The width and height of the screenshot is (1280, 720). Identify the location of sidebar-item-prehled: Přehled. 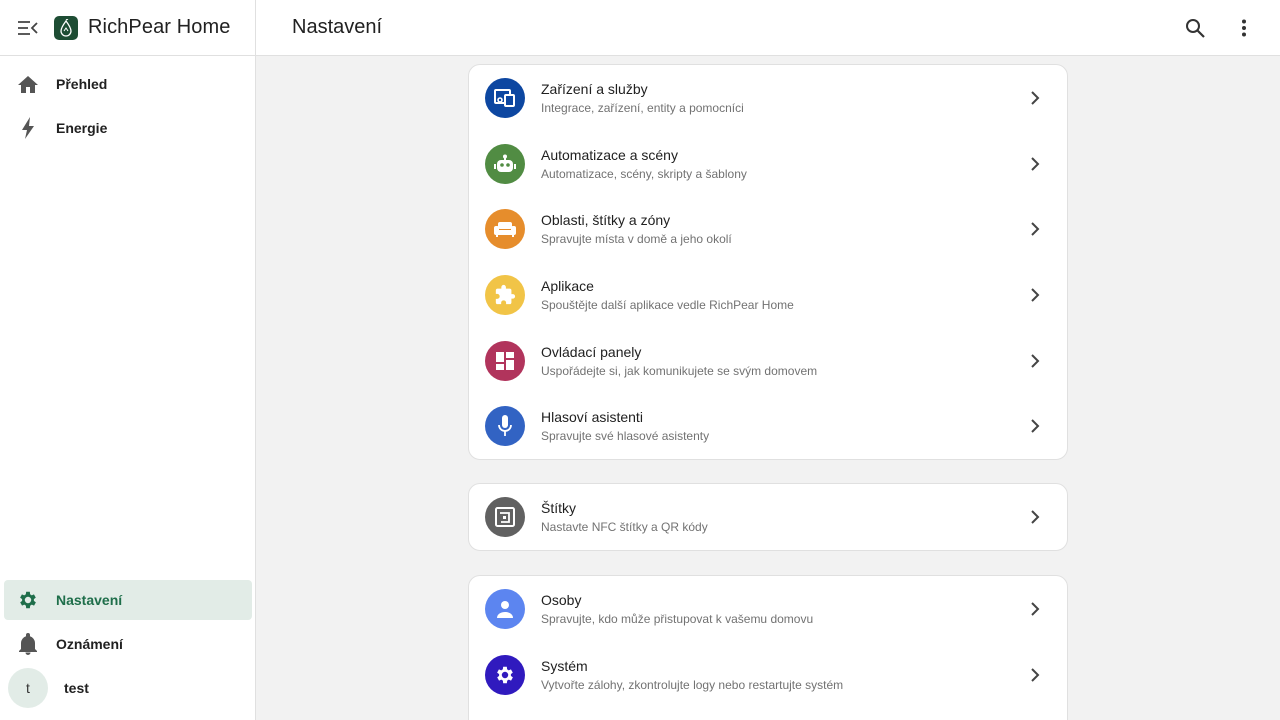
(128, 84).